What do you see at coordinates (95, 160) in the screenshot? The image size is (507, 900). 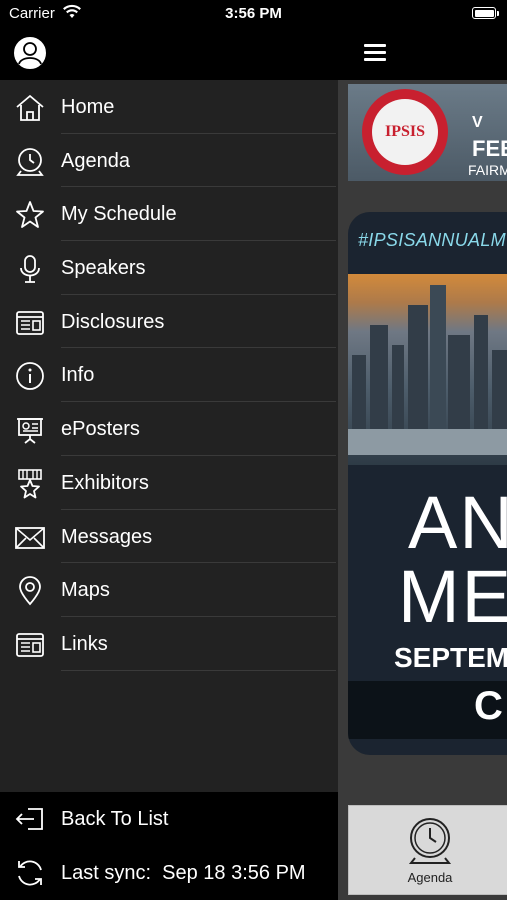 I see `menu-item-label: Agenda` at bounding box center [95, 160].